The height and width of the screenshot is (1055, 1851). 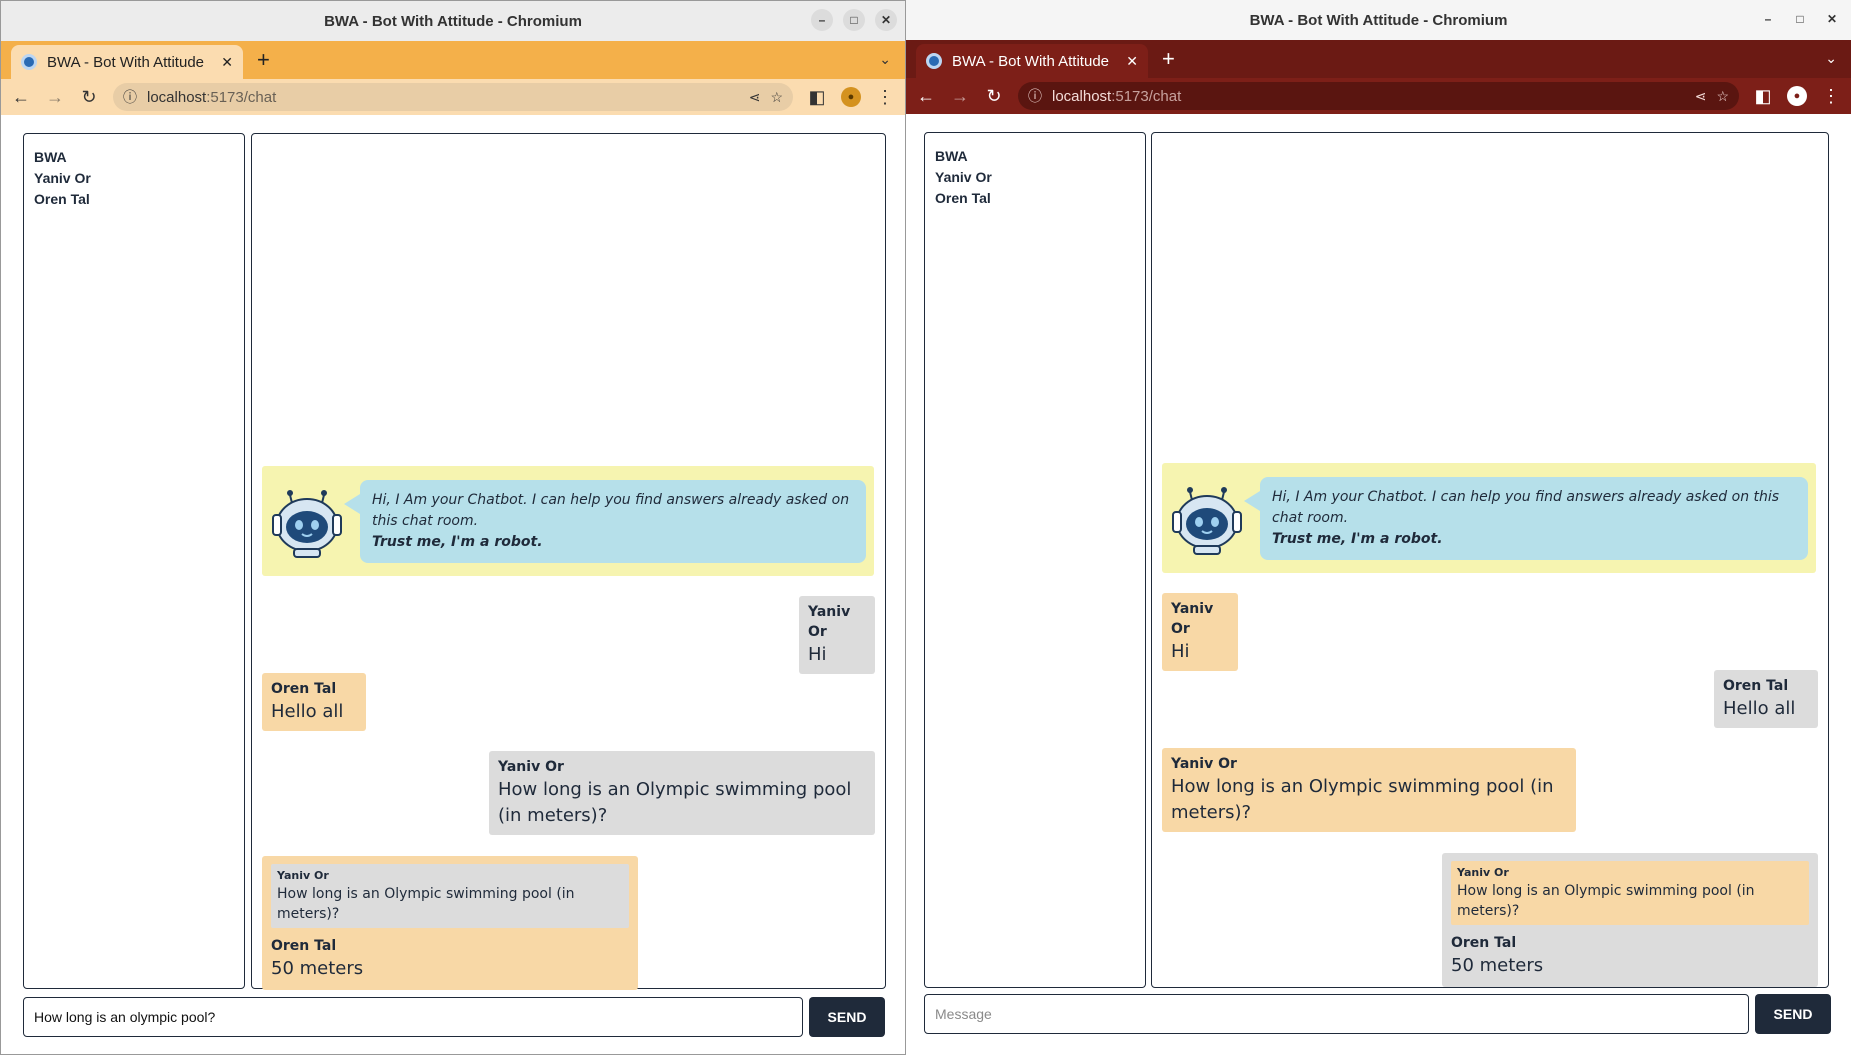 What do you see at coordinates (1035, 560) in the screenshot?
I see `users-list: BWA Yaniv Or Oren Tal` at bounding box center [1035, 560].